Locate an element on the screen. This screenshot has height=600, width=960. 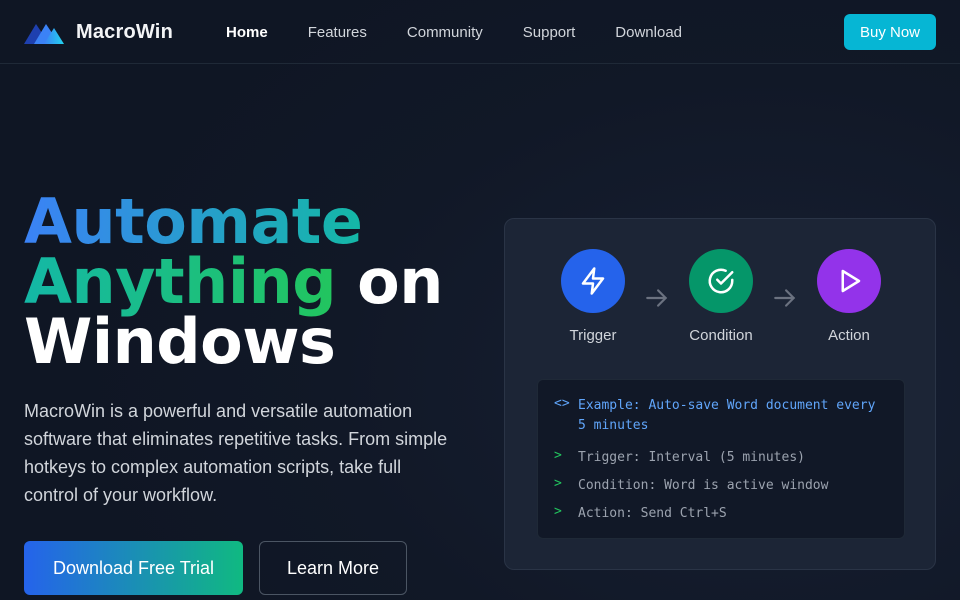
code-brackets-icon: <> is located at coordinates (562, 403).